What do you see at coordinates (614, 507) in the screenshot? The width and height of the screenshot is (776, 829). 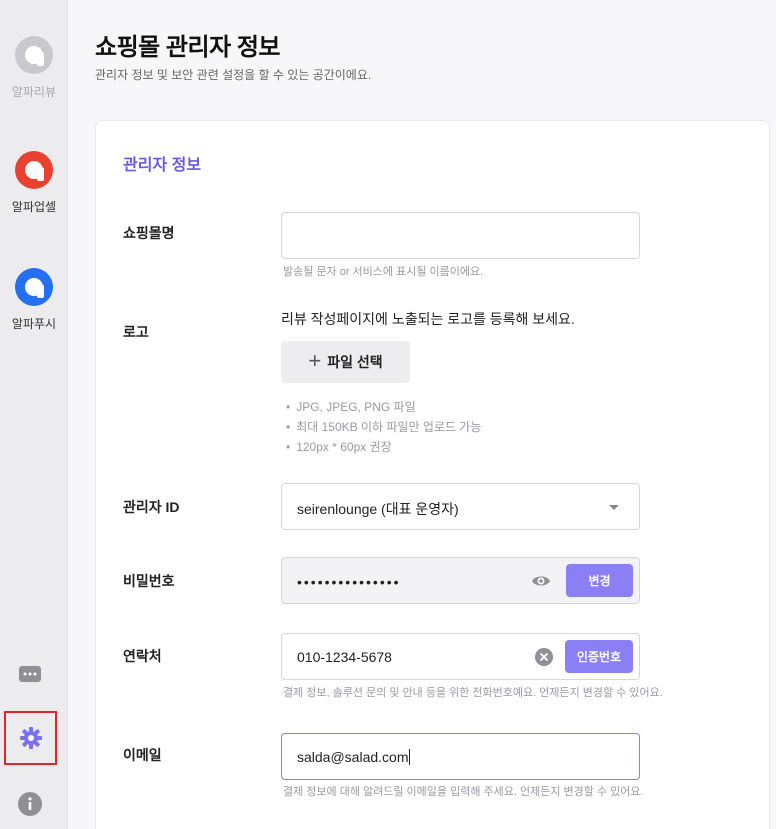 I see `chevron-down-icon` at bounding box center [614, 507].